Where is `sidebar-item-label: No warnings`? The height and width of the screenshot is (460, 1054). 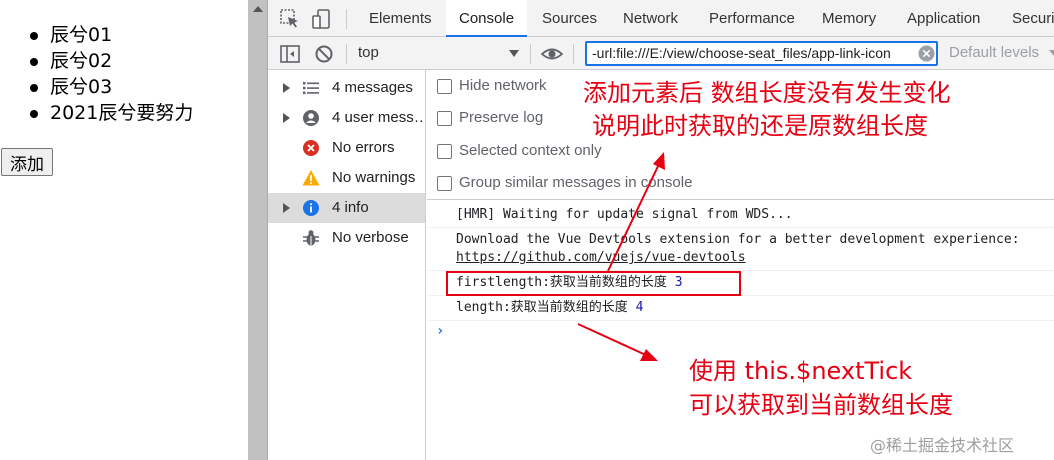 sidebar-item-label: No warnings is located at coordinates (374, 177).